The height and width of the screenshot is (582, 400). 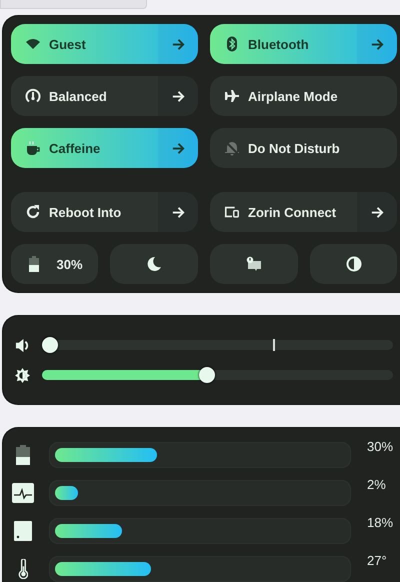 What do you see at coordinates (217, 345) in the screenshot?
I see `volume-slider` at bounding box center [217, 345].